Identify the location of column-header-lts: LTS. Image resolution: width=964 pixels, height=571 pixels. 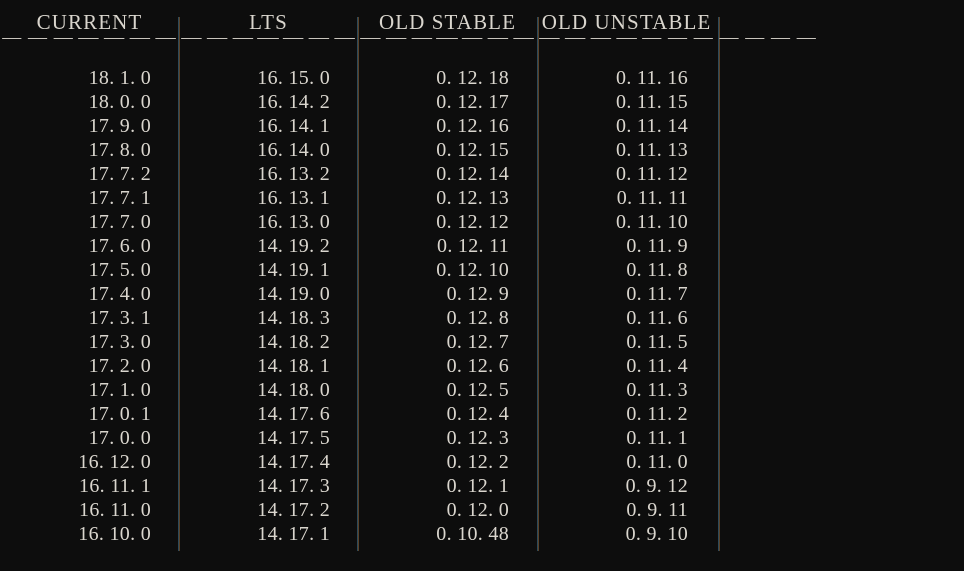
(268, 22).